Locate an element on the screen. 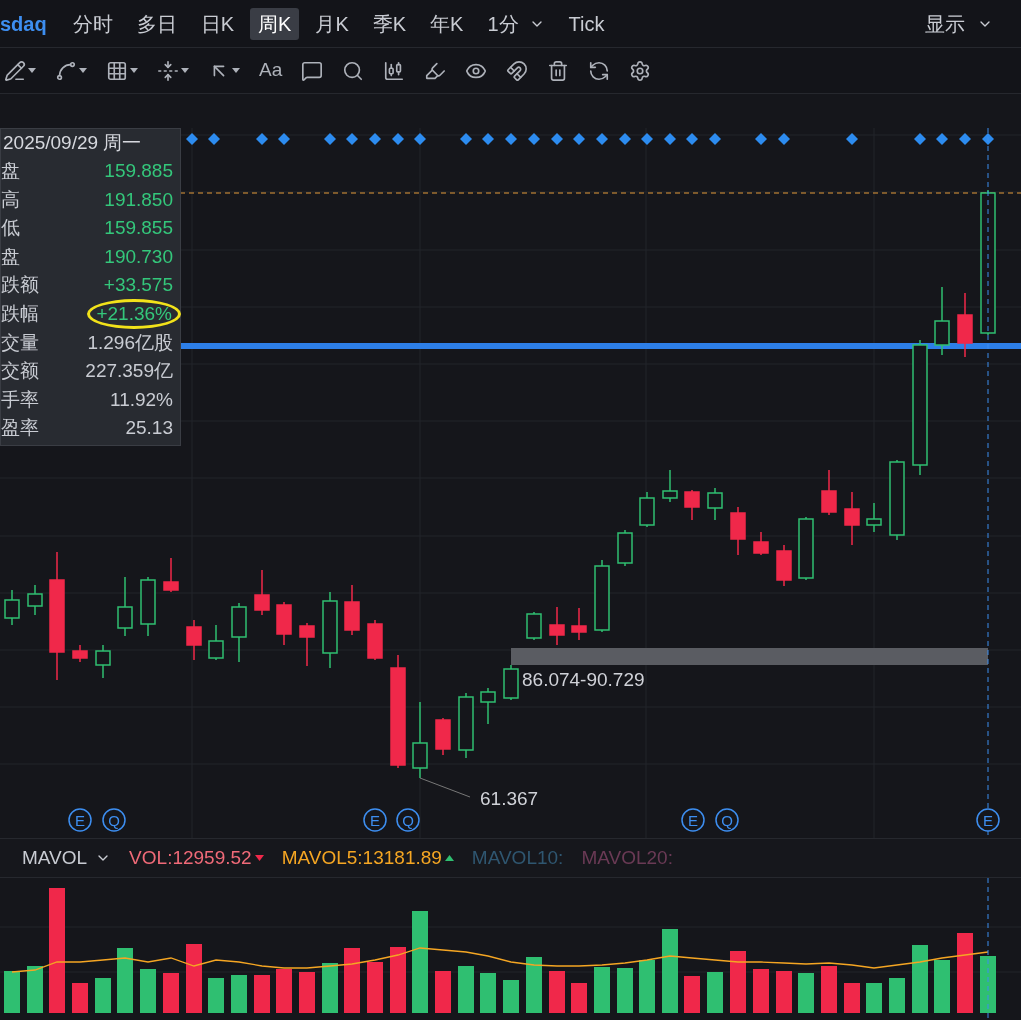 The image size is (1021, 1020). candlestick-icon is located at coordinates (394, 70).